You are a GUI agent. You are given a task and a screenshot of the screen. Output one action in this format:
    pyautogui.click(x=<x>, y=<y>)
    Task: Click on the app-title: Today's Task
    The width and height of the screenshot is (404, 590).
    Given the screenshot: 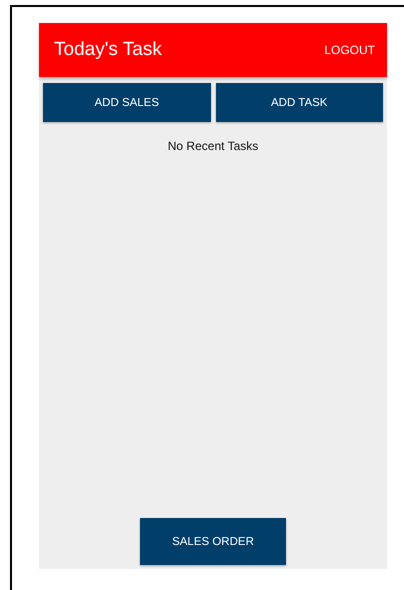 What is the action you would take?
    pyautogui.click(x=108, y=50)
    